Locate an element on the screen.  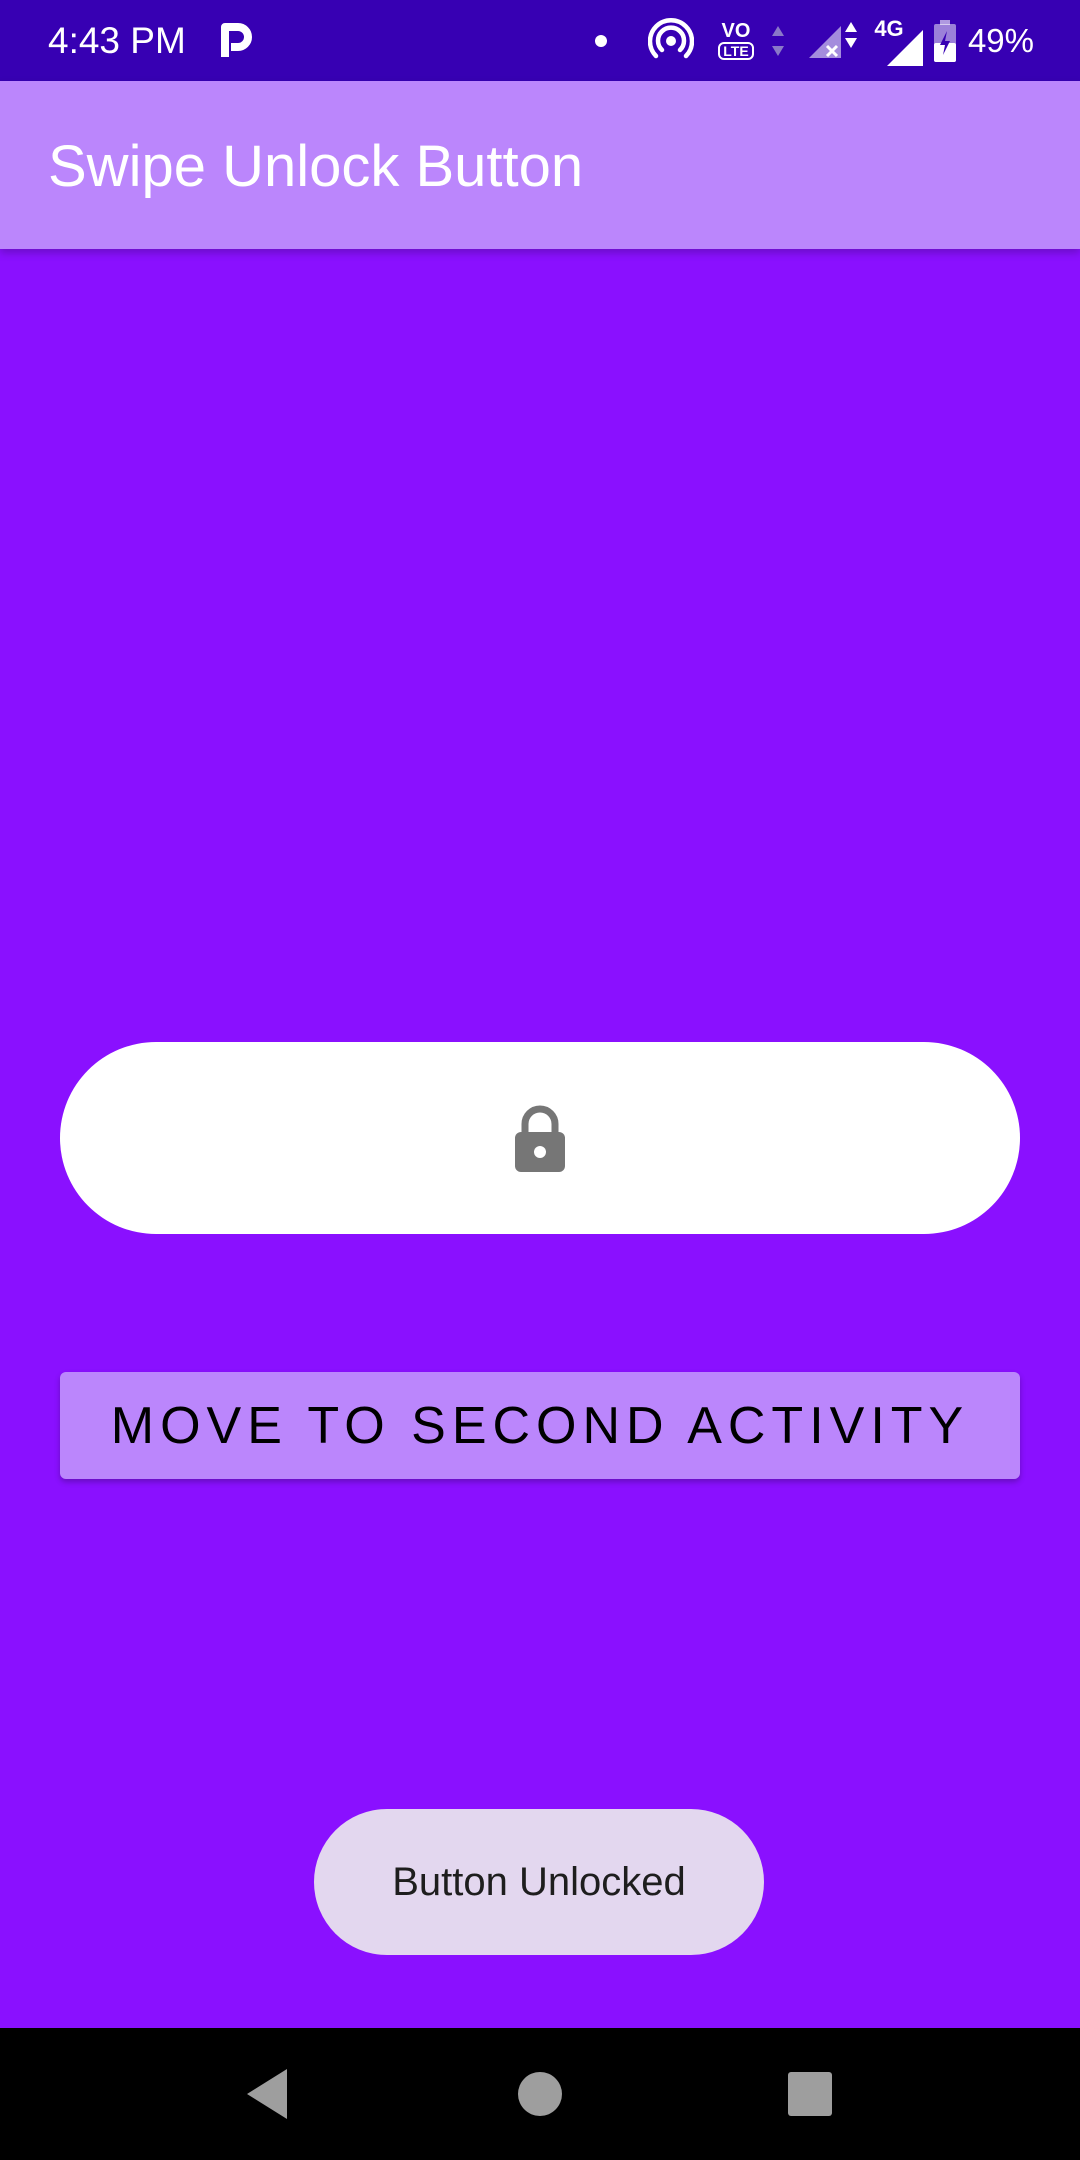
dot-icon is located at coordinates (601, 40).